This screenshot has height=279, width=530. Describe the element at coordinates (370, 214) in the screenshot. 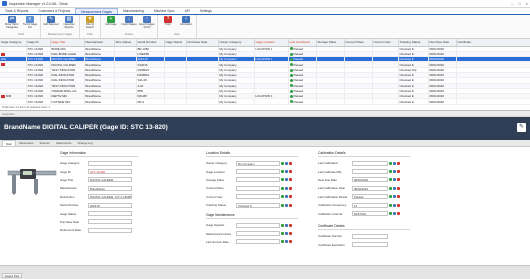

I see `field-input: MONTHS` at that location.